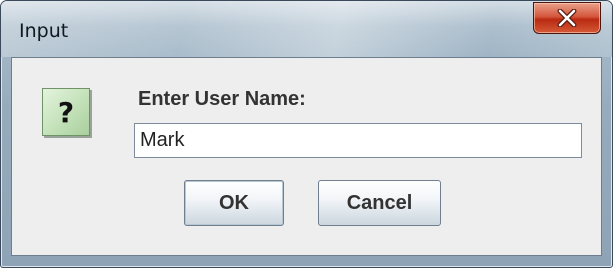  What do you see at coordinates (44, 31) in the screenshot?
I see `window-title: Input` at bounding box center [44, 31].